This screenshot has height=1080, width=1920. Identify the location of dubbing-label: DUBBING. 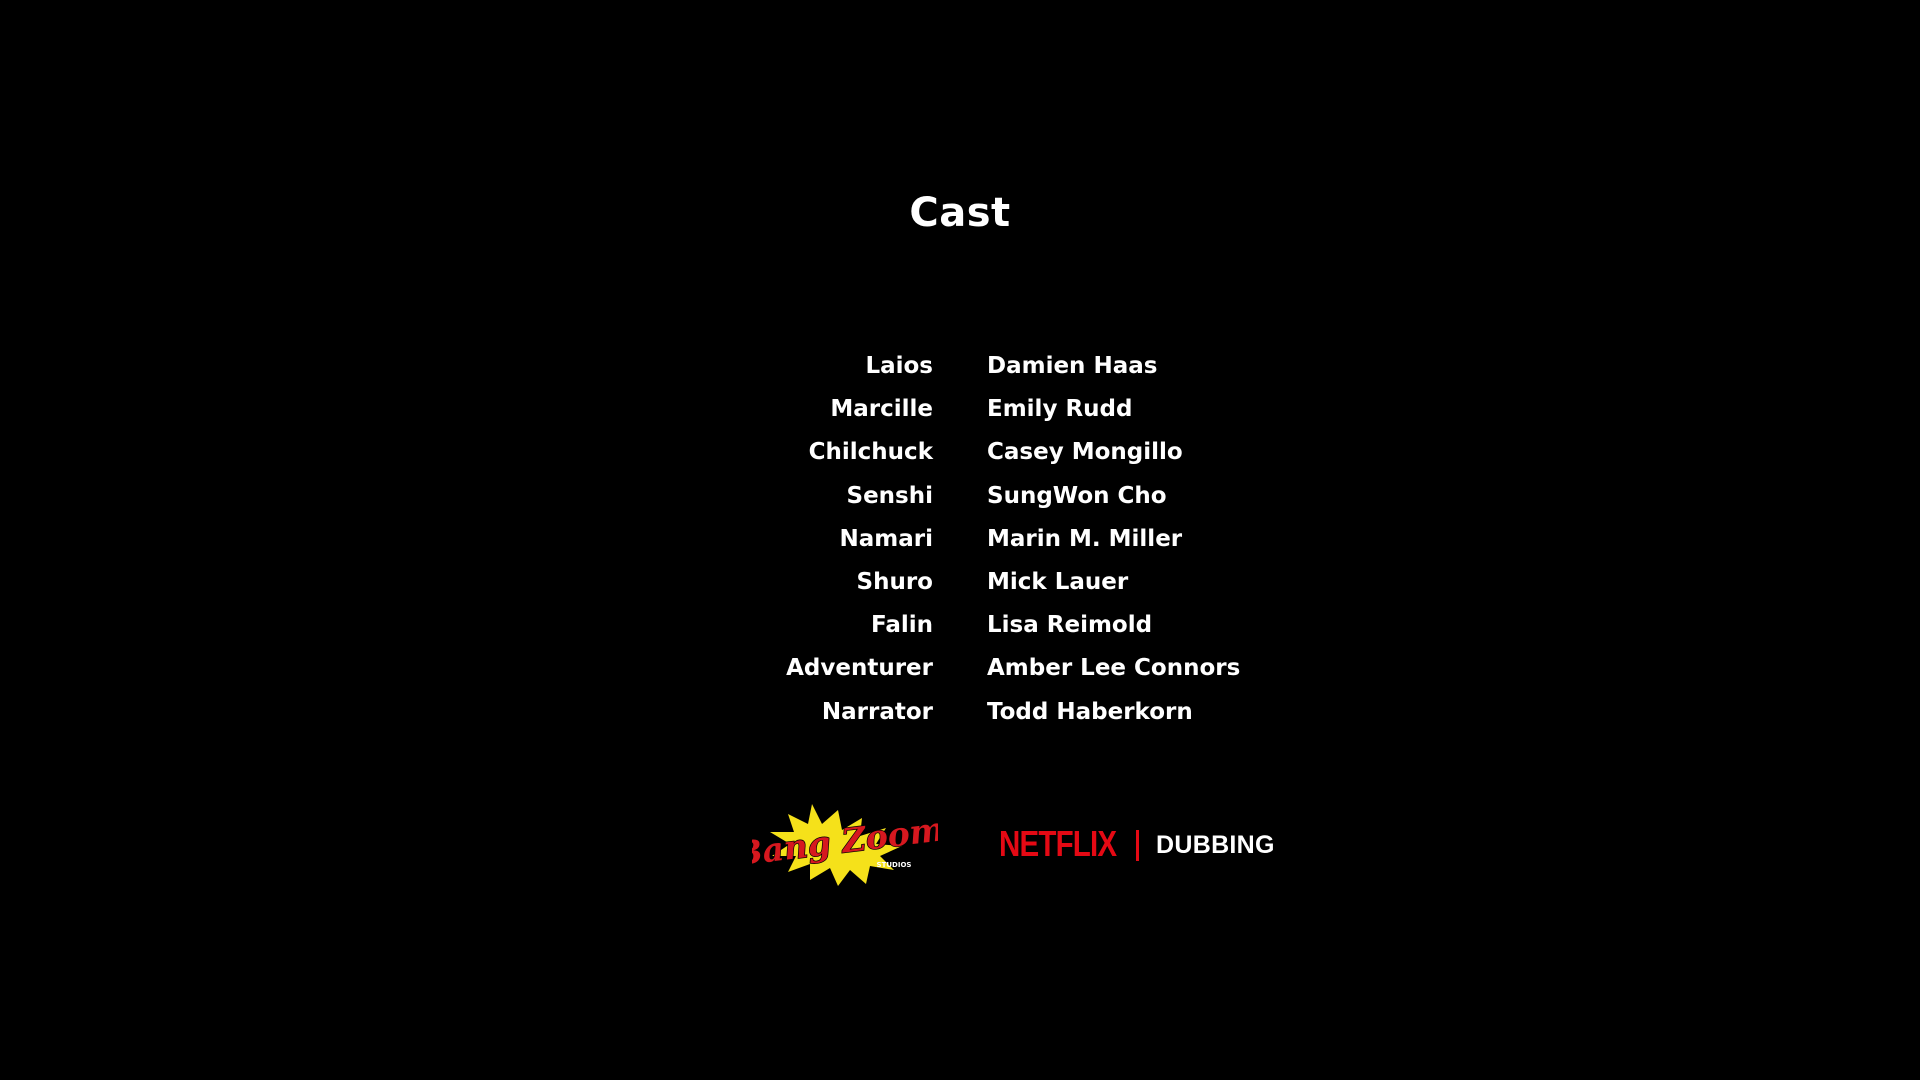
(1215, 845).